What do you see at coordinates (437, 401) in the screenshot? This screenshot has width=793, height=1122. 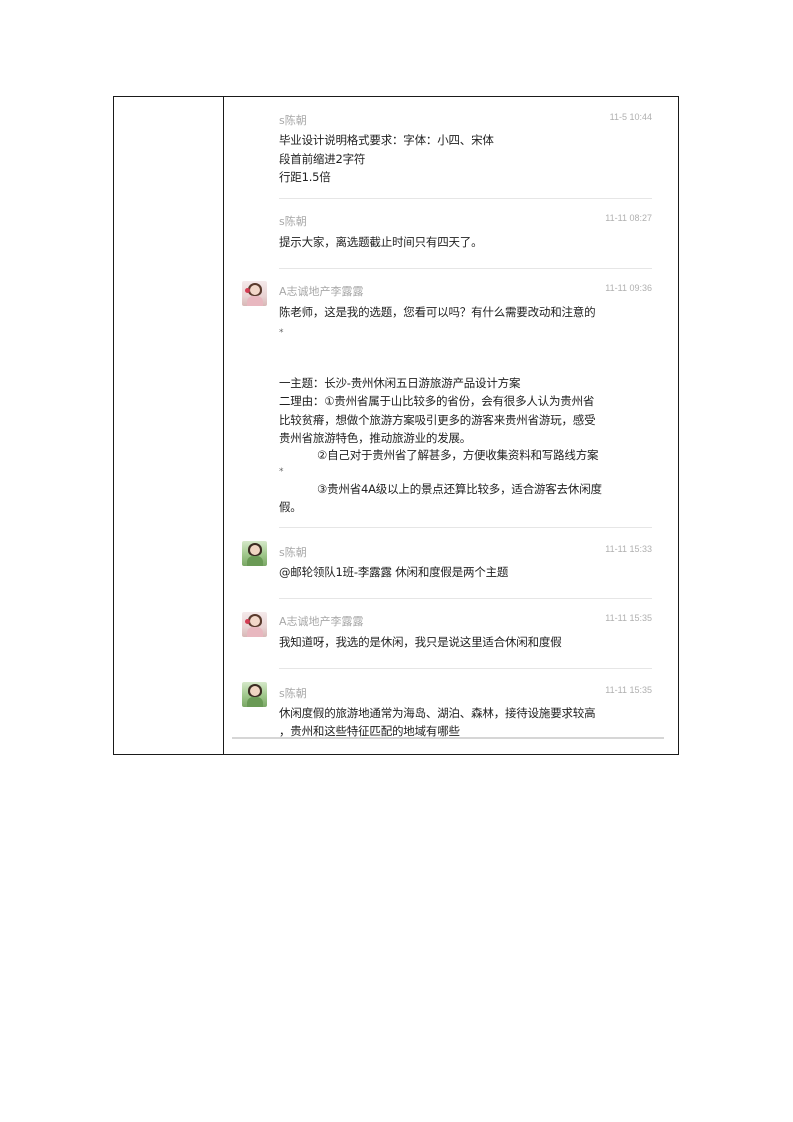 I see `message-line: 二理由：①贵州省属于山比较多的省份，会有很多人认为贵州省` at bounding box center [437, 401].